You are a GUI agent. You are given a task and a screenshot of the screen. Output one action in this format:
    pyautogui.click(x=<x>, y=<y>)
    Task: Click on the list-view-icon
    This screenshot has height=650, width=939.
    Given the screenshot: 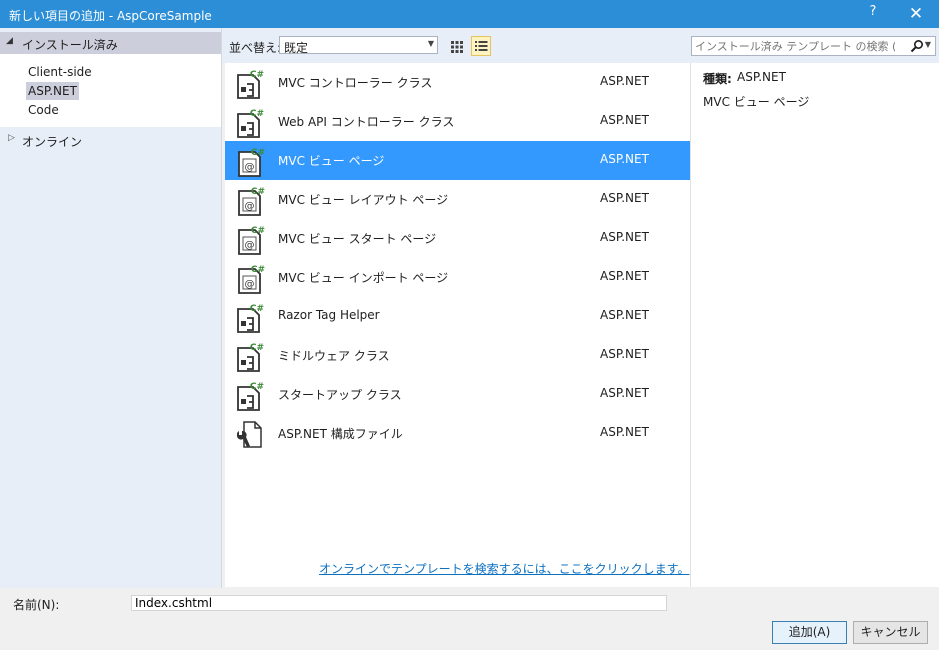 What is the action you would take?
    pyautogui.click(x=481, y=46)
    